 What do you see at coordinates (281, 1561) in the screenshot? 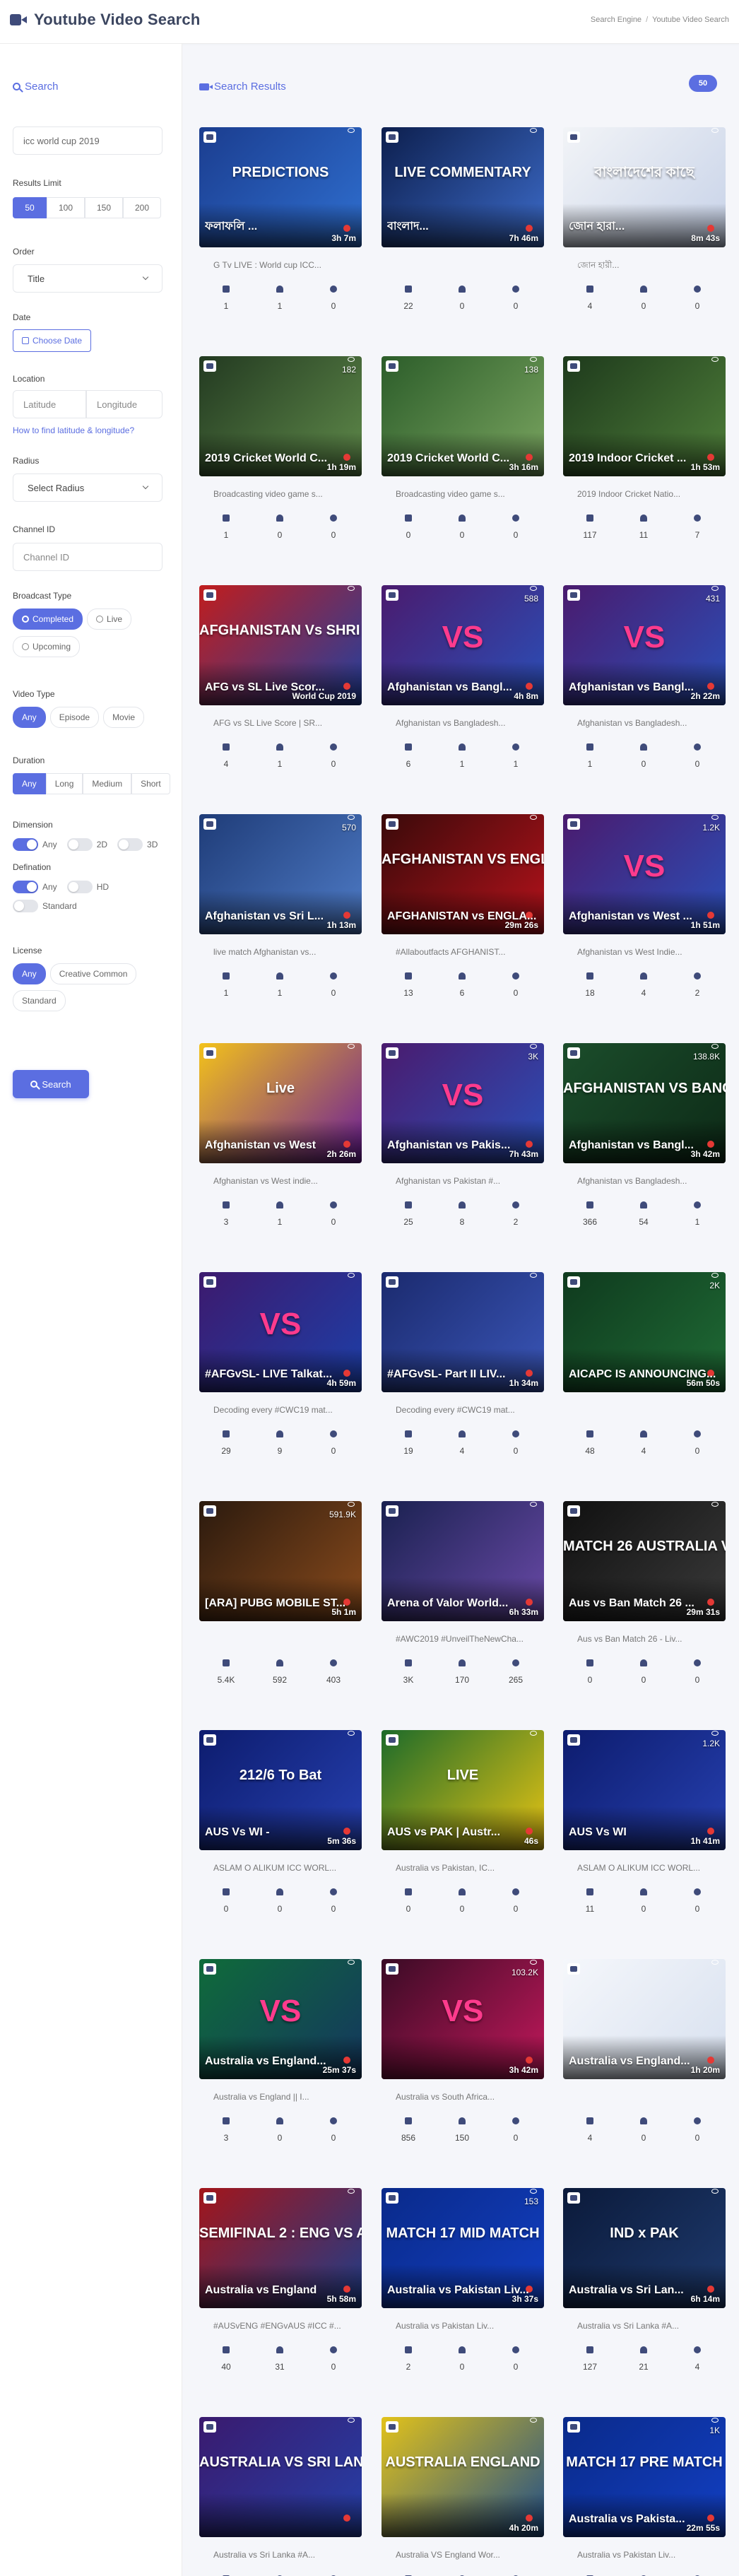
I see `video-thumbnail: 591.9K [ARA] PUBG MOBILE ST... 5h 1m` at bounding box center [281, 1561].